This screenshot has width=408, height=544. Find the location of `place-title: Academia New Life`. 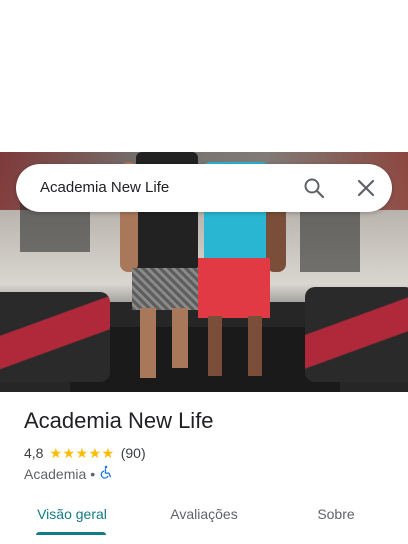

place-title: Academia New Life is located at coordinates (119, 420).